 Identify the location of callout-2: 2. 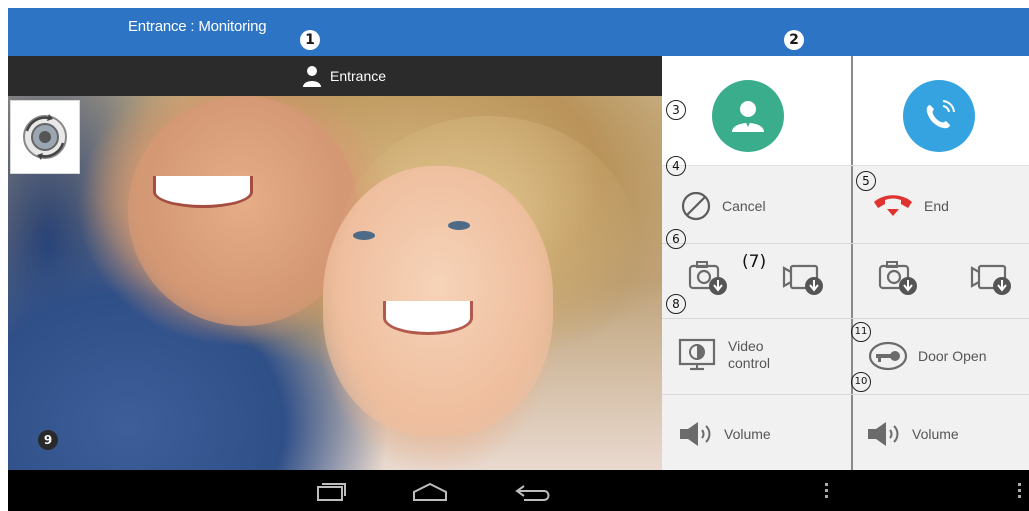
(794, 40).